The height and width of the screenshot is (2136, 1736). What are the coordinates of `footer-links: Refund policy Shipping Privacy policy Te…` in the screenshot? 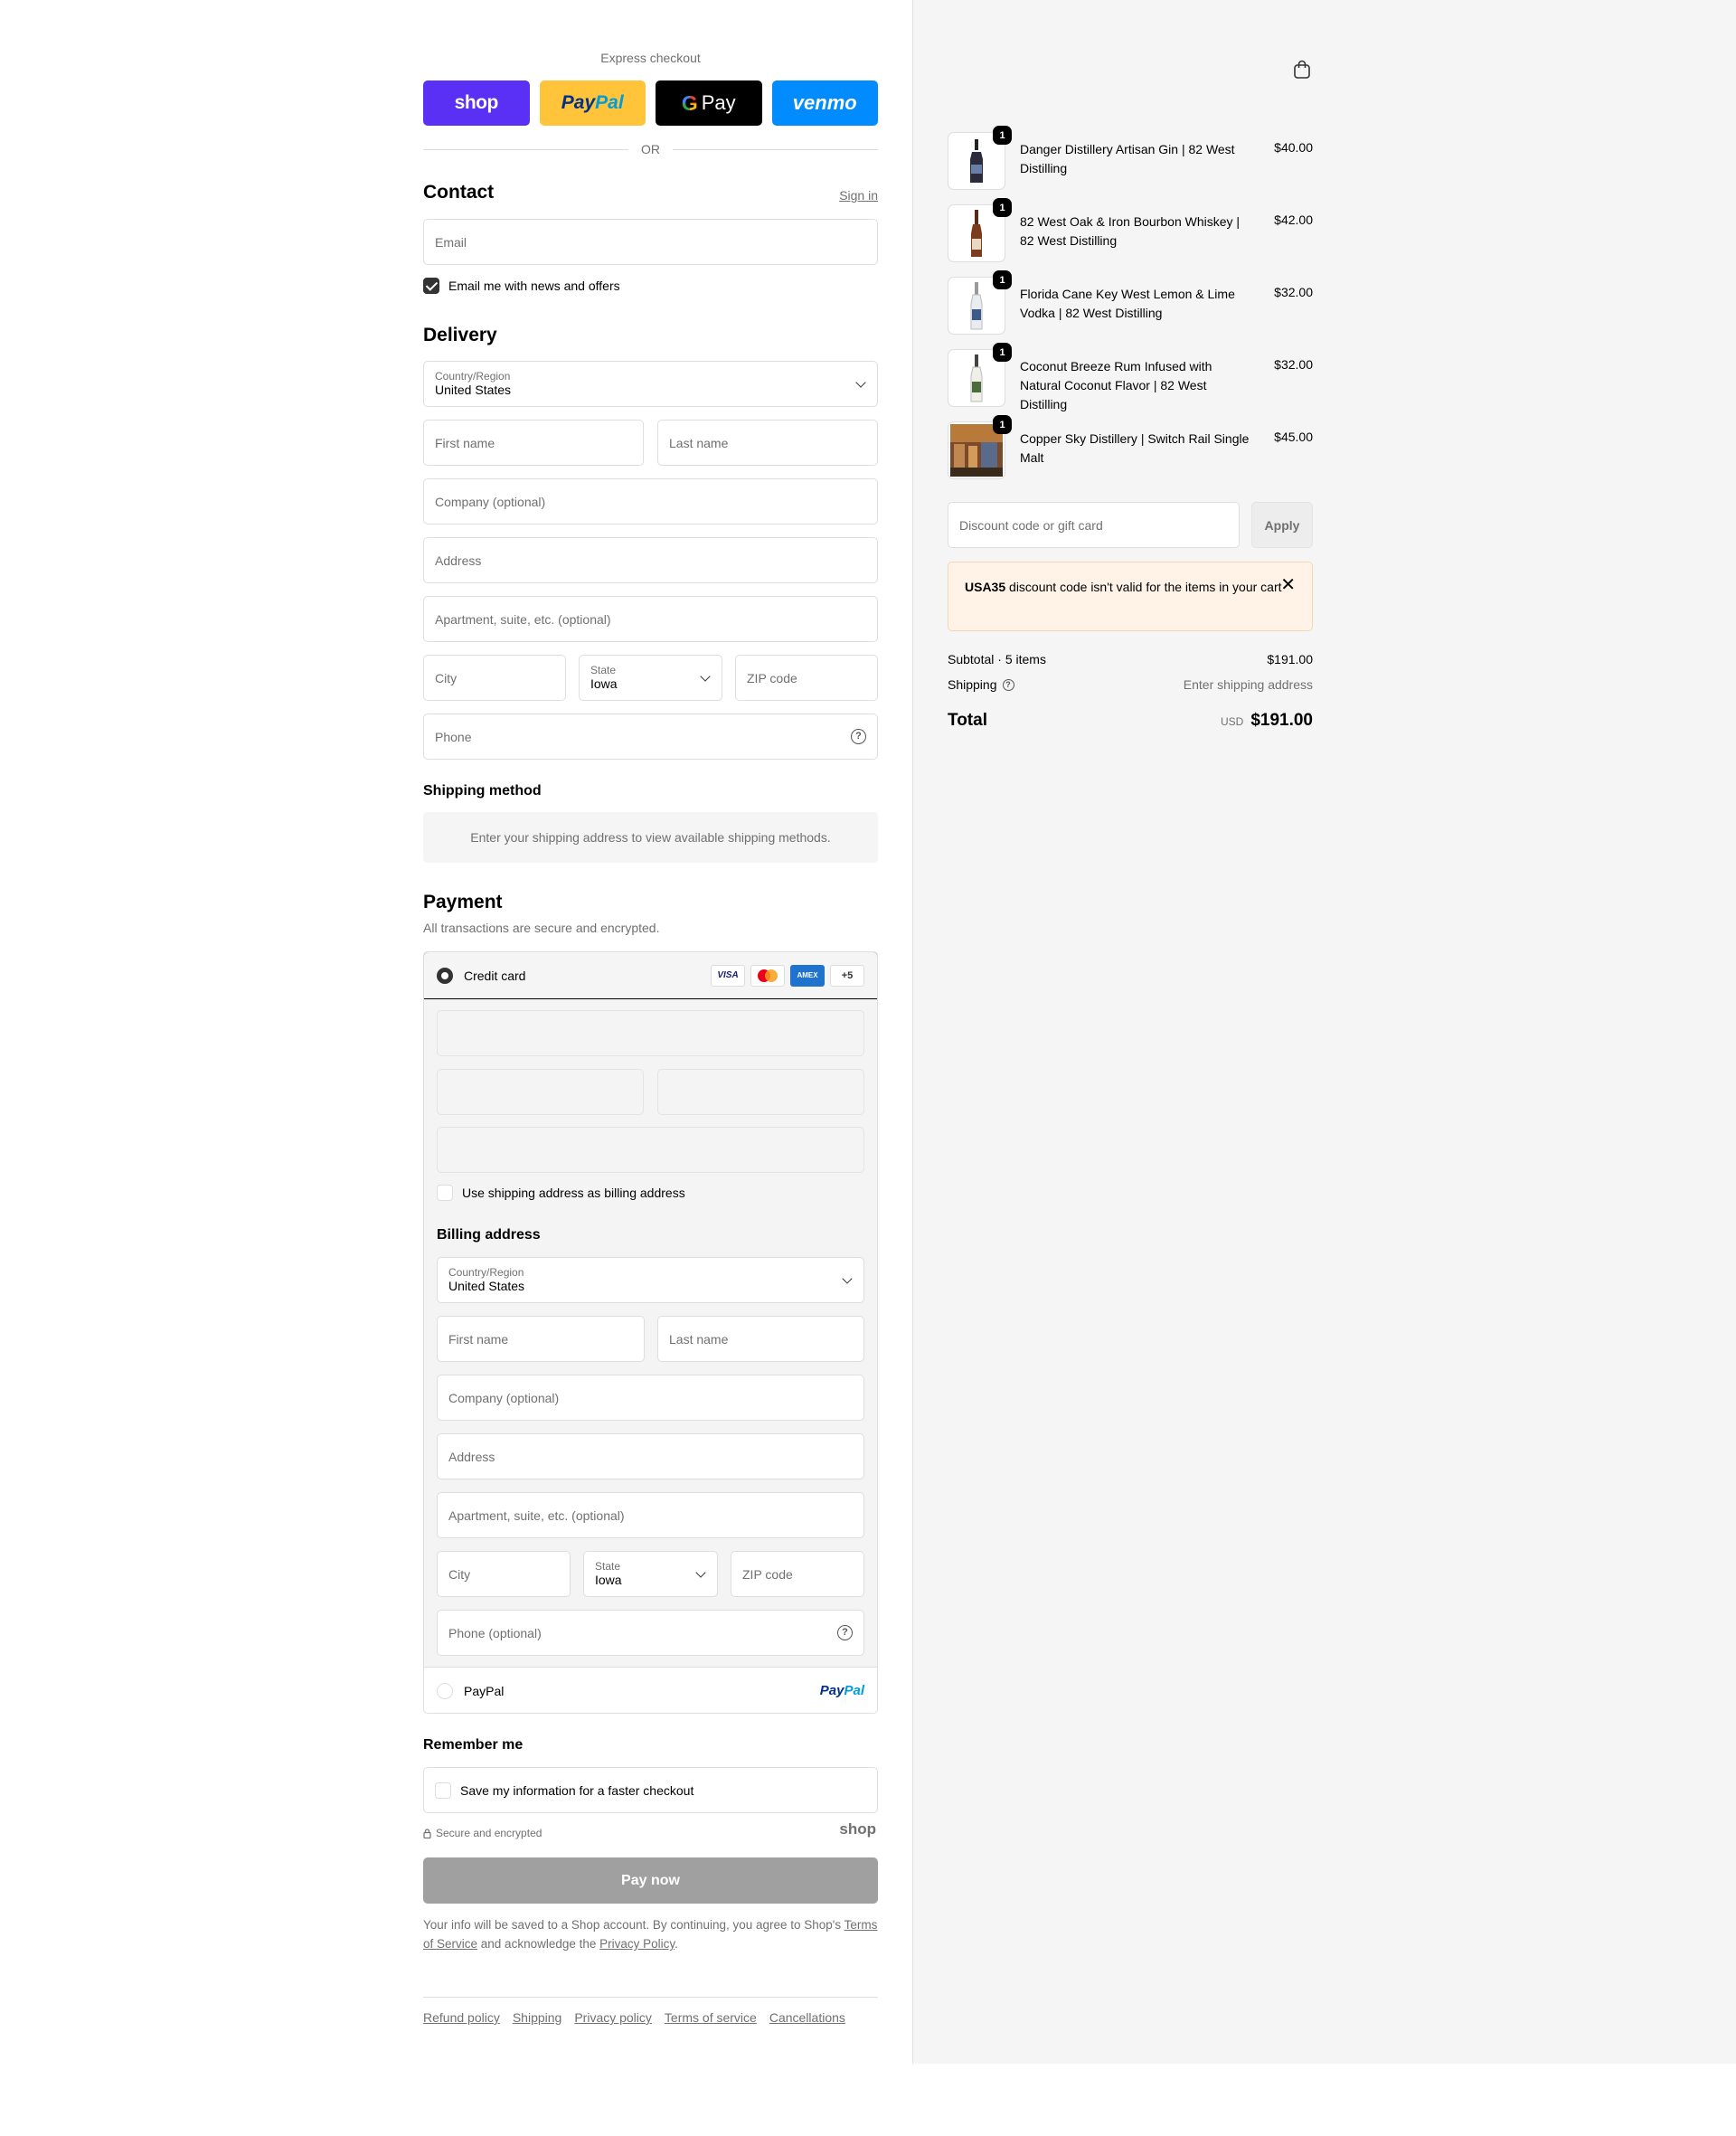 It's located at (634, 2017).